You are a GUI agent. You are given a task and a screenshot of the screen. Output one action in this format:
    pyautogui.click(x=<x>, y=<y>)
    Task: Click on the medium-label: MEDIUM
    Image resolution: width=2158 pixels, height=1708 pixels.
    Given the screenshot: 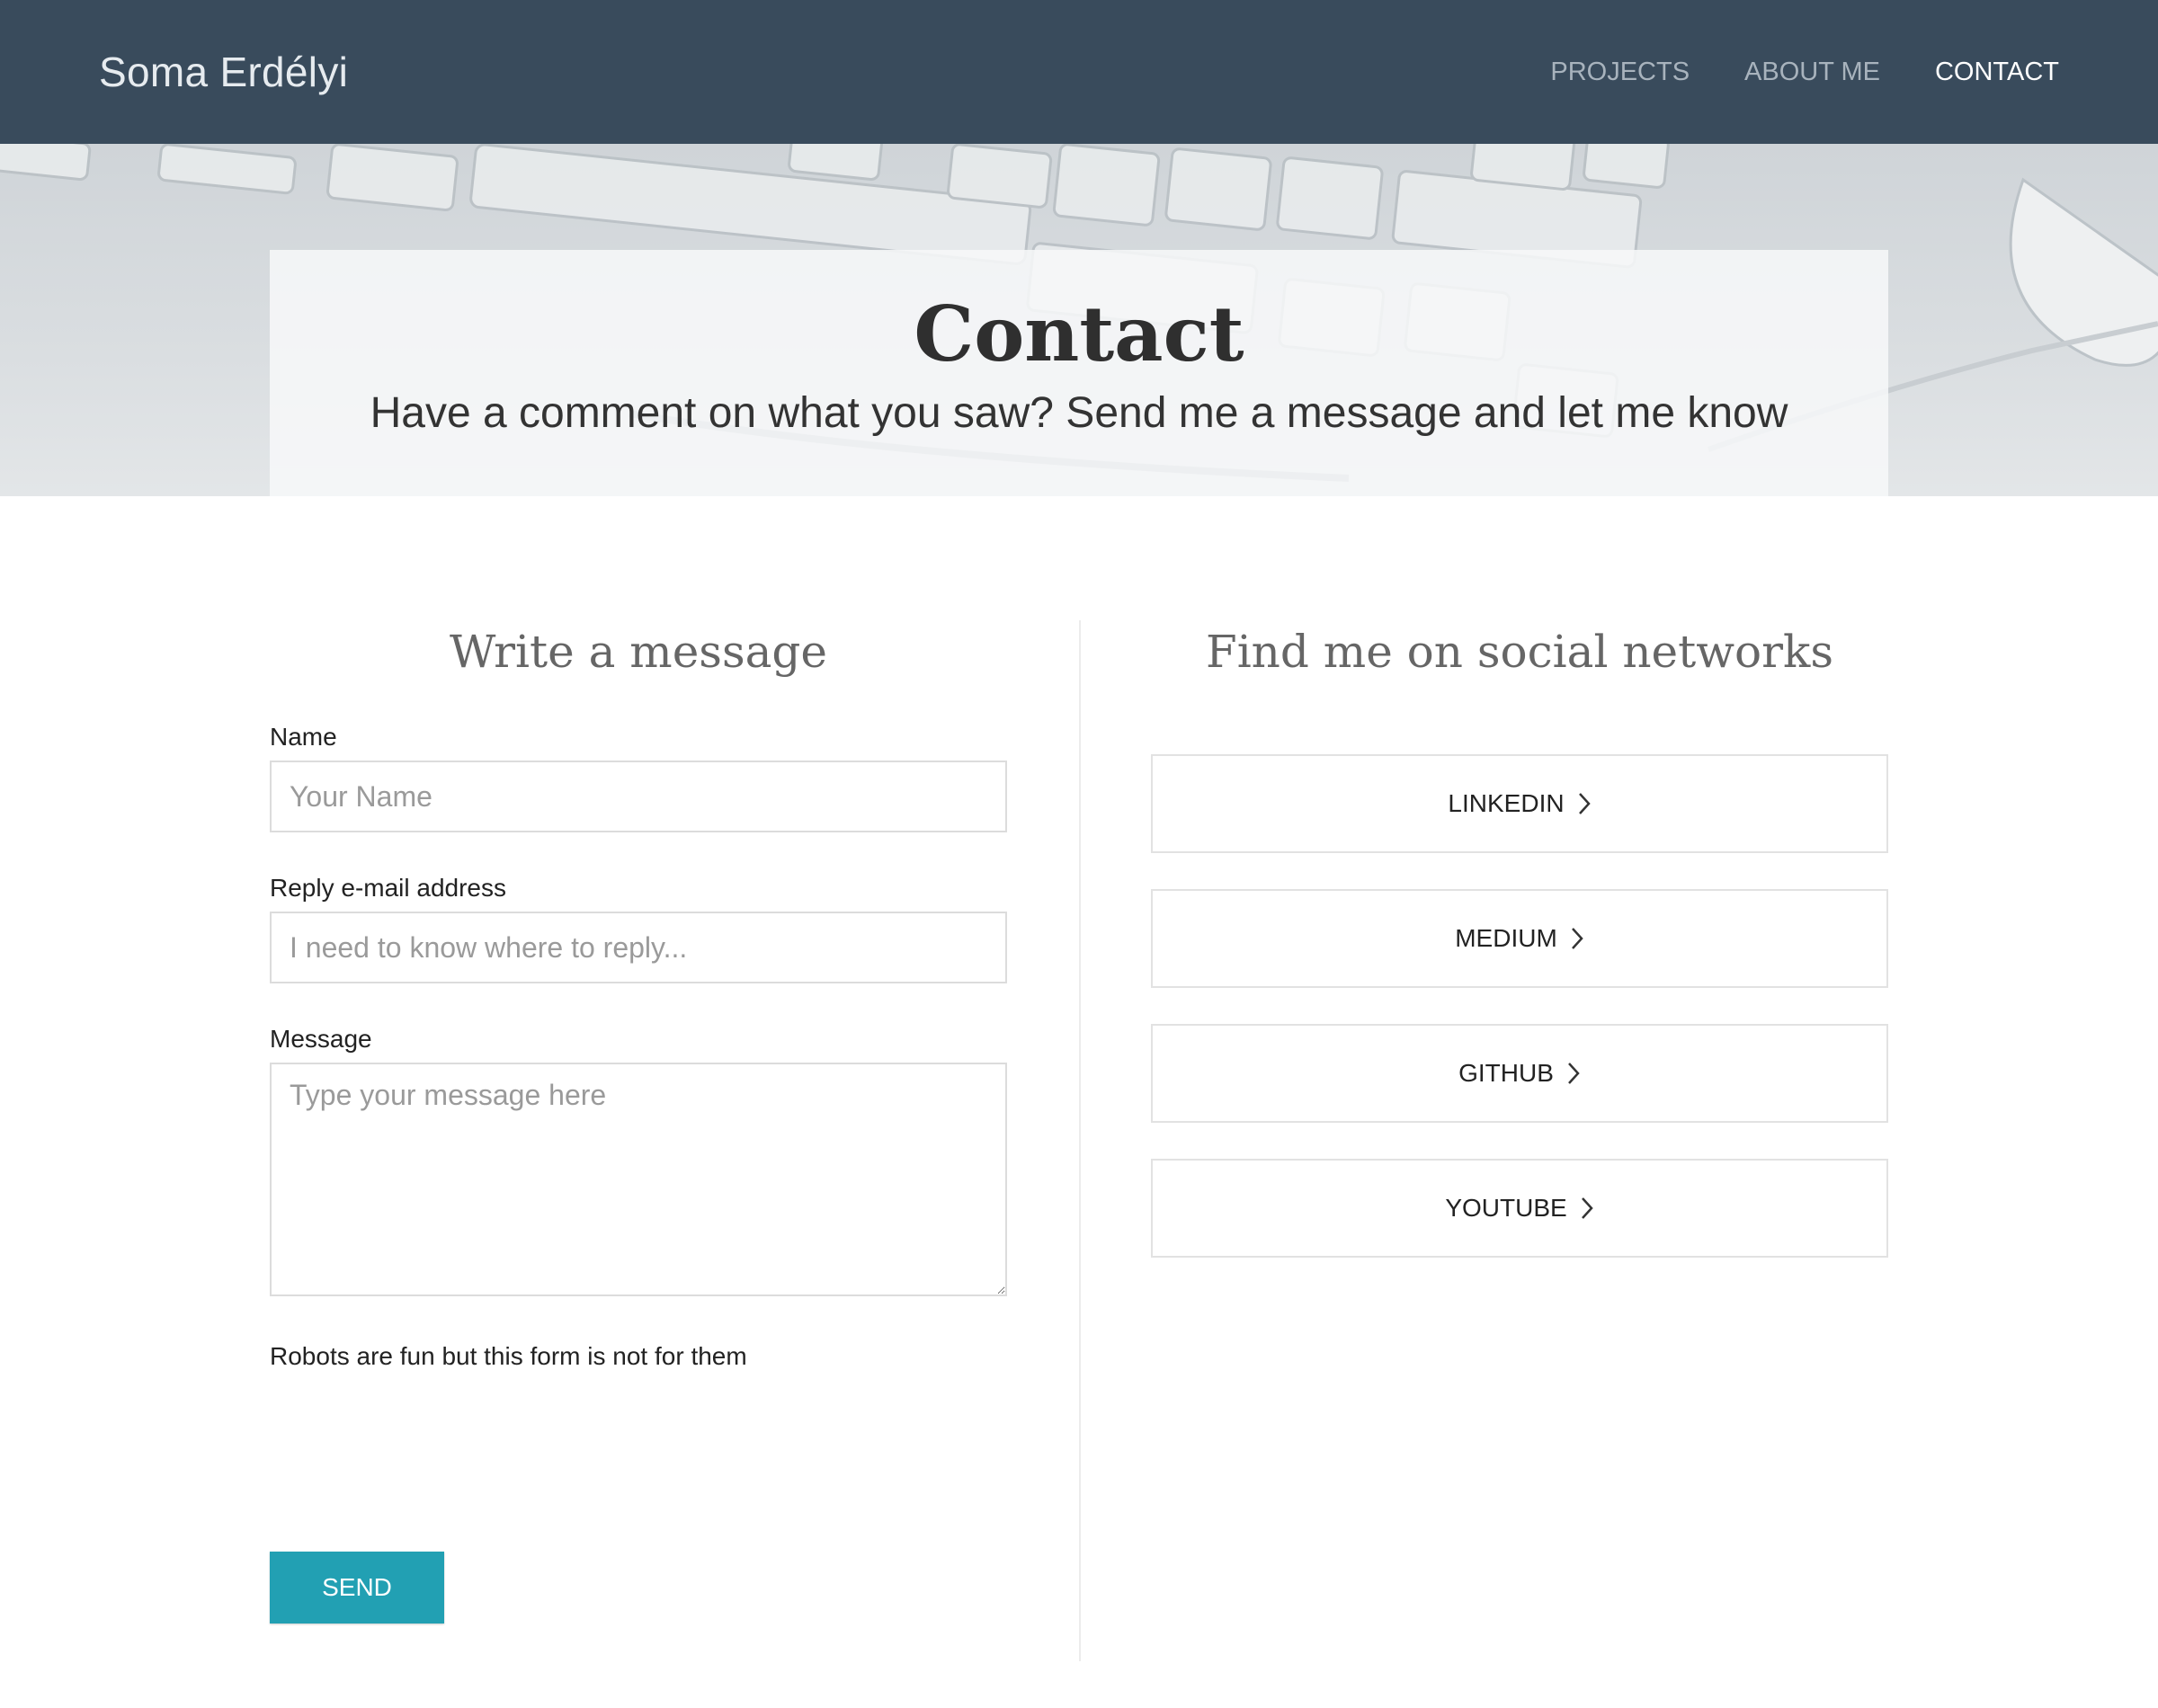 What is the action you would take?
    pyautogui.click(x=1506, y=938)
    